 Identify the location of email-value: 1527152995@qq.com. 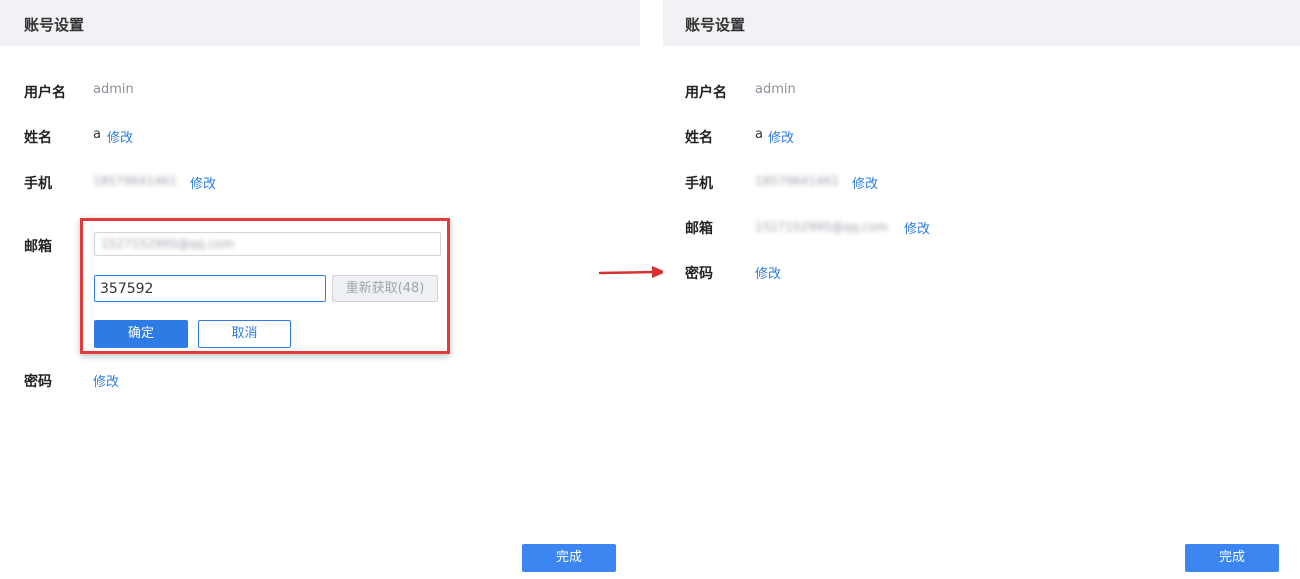
(822, 227).